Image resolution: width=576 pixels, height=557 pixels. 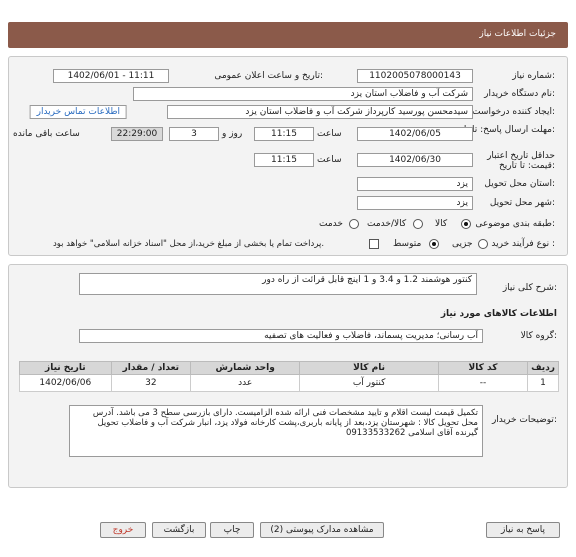 I want to click on announce-label: تاریخ و ساعت اعلان عمومی:, so click(x=268, y=76).